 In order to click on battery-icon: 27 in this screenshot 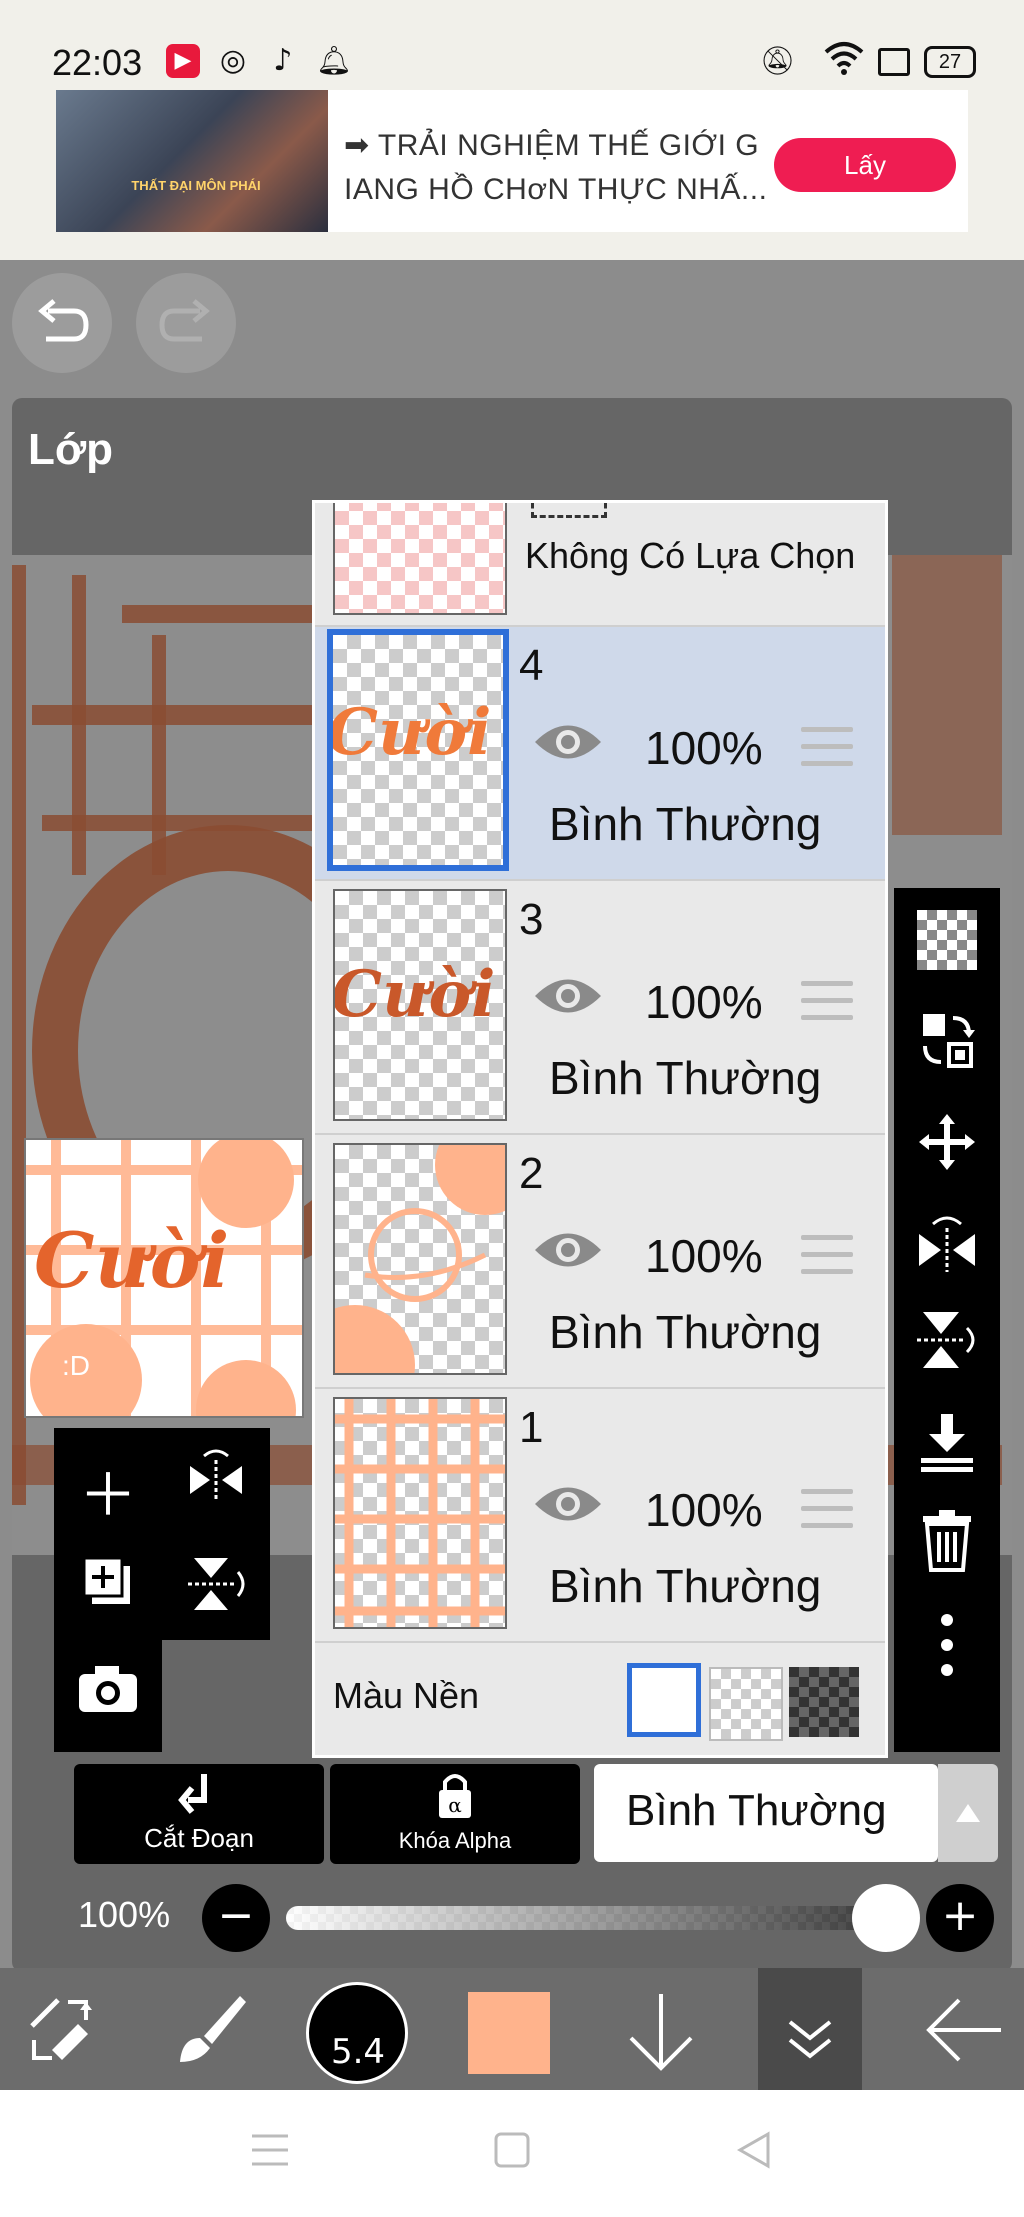, I will do `click(950, 62)`.